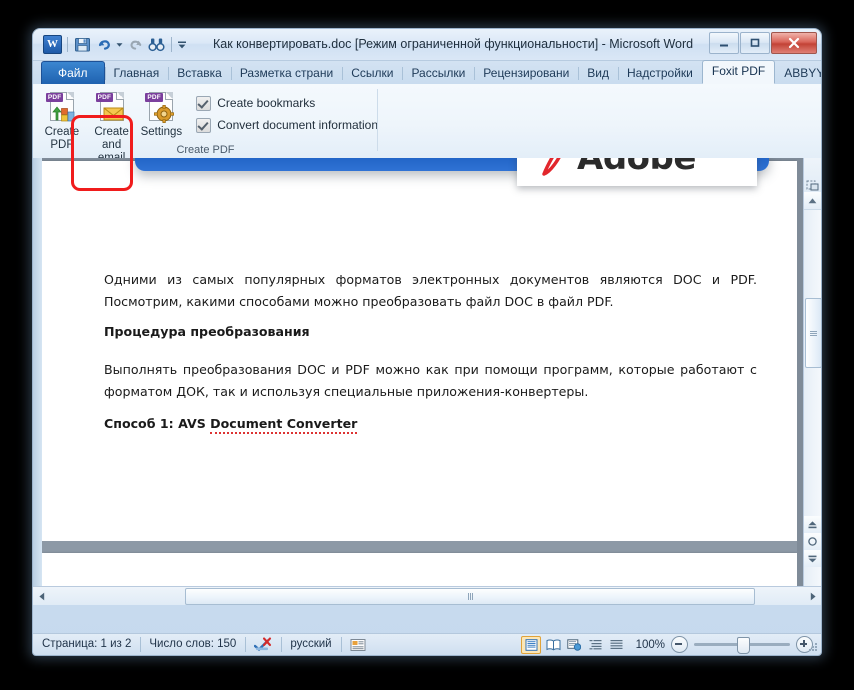 The image size is (854, 690). What do you see at coordinates (812, 558) in the screenshot?
I see `next-page-icon` at bounding box center [812, 558].